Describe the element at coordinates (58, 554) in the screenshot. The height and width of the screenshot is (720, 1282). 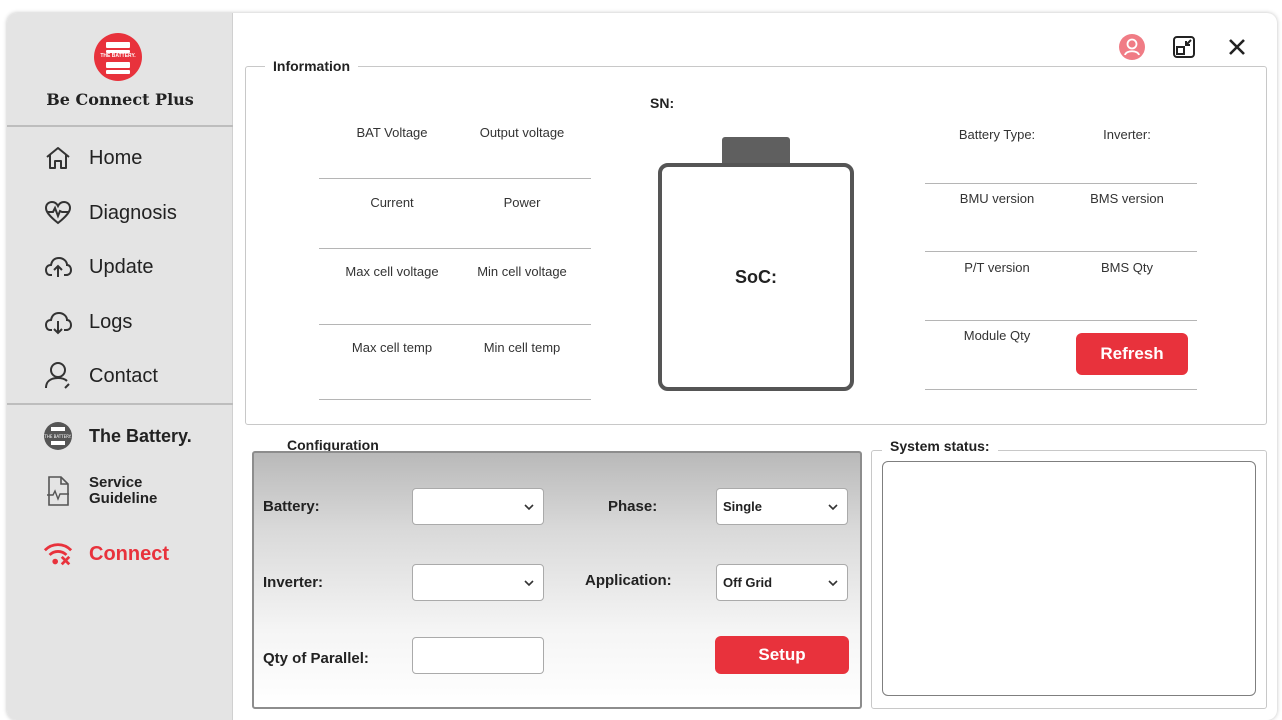
I see `wifi-off-icon` at that location.